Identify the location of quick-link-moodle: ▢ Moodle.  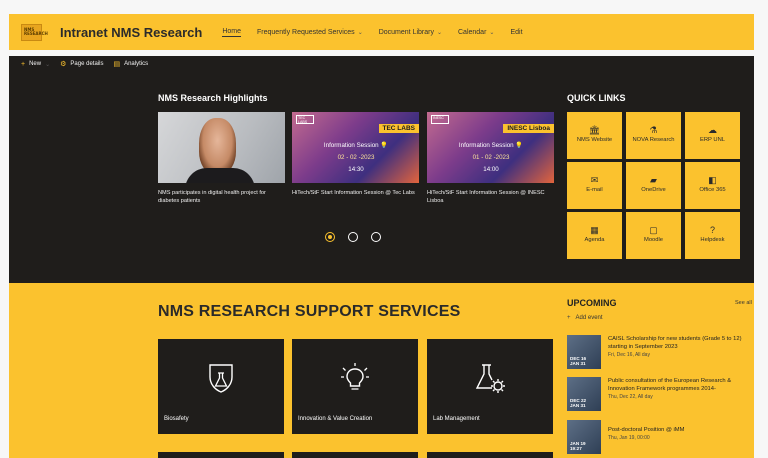
(653, 235).